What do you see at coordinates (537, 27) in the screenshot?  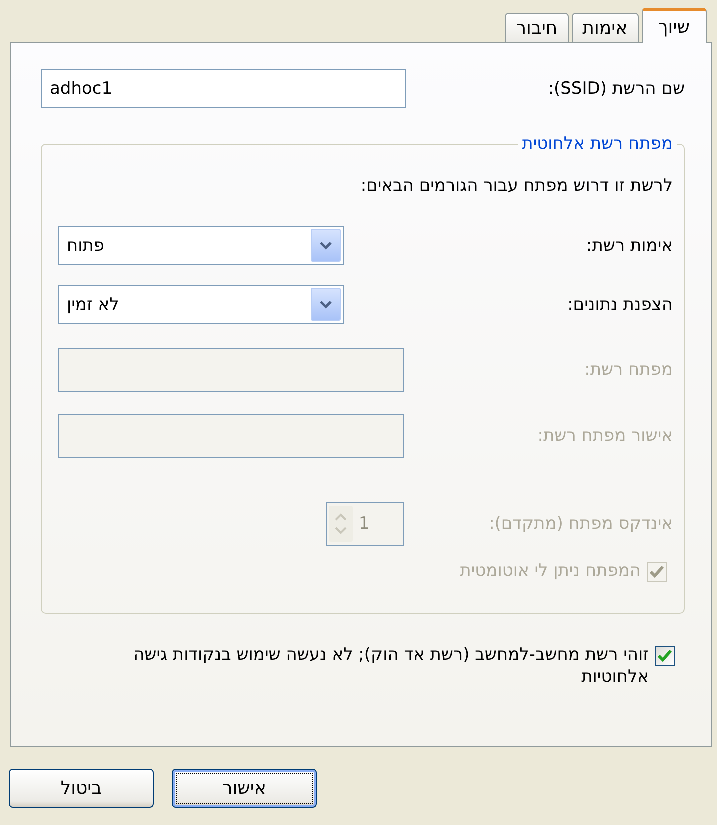 I see `tab: חיבור` at bounding box center [537, 27].